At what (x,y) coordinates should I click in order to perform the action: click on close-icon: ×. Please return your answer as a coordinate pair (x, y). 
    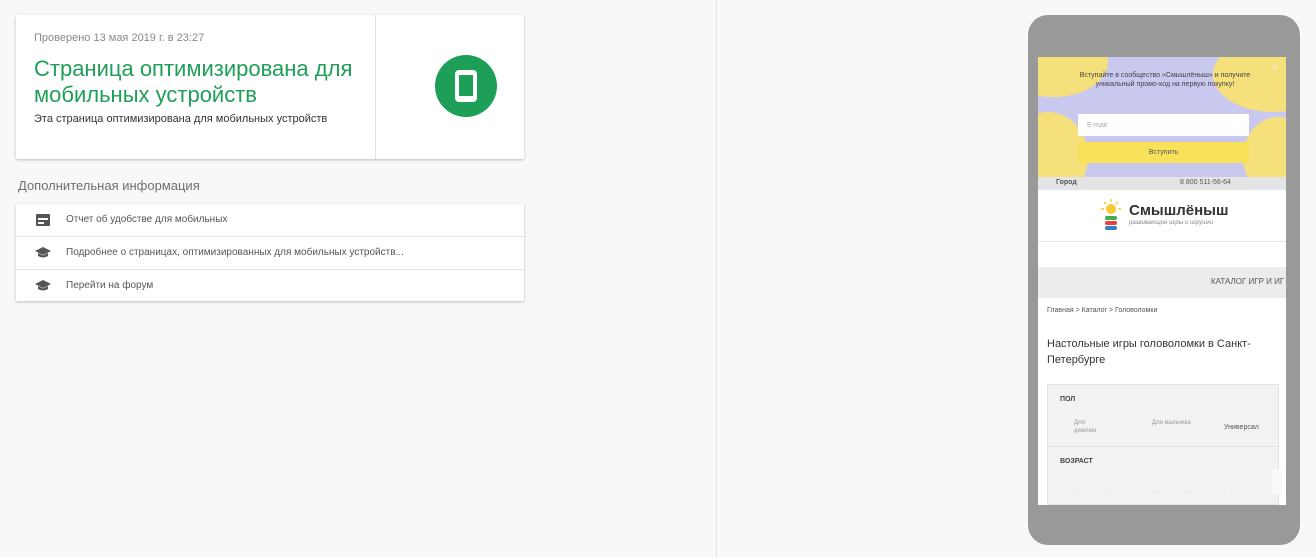
    Looking at the image, I should click on (1275, 68).